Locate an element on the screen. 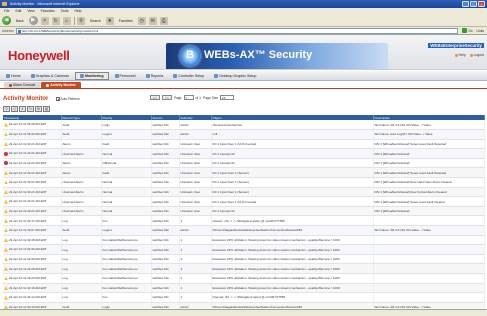 The image size is (487, 316). subtab-1: Activity Monitor is located at coordinates (61, 85).